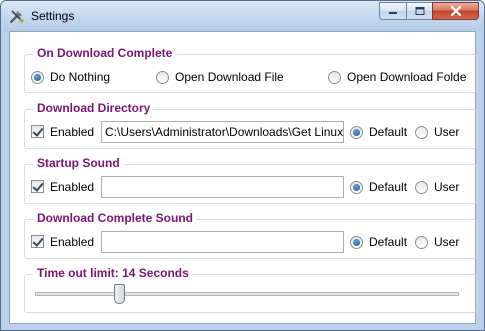 The image size is (485, 331). Describe the element at coordinates (114, 218) in the screenshot. I see `download-complete-sound-title: Download Complete Sound` at that location.